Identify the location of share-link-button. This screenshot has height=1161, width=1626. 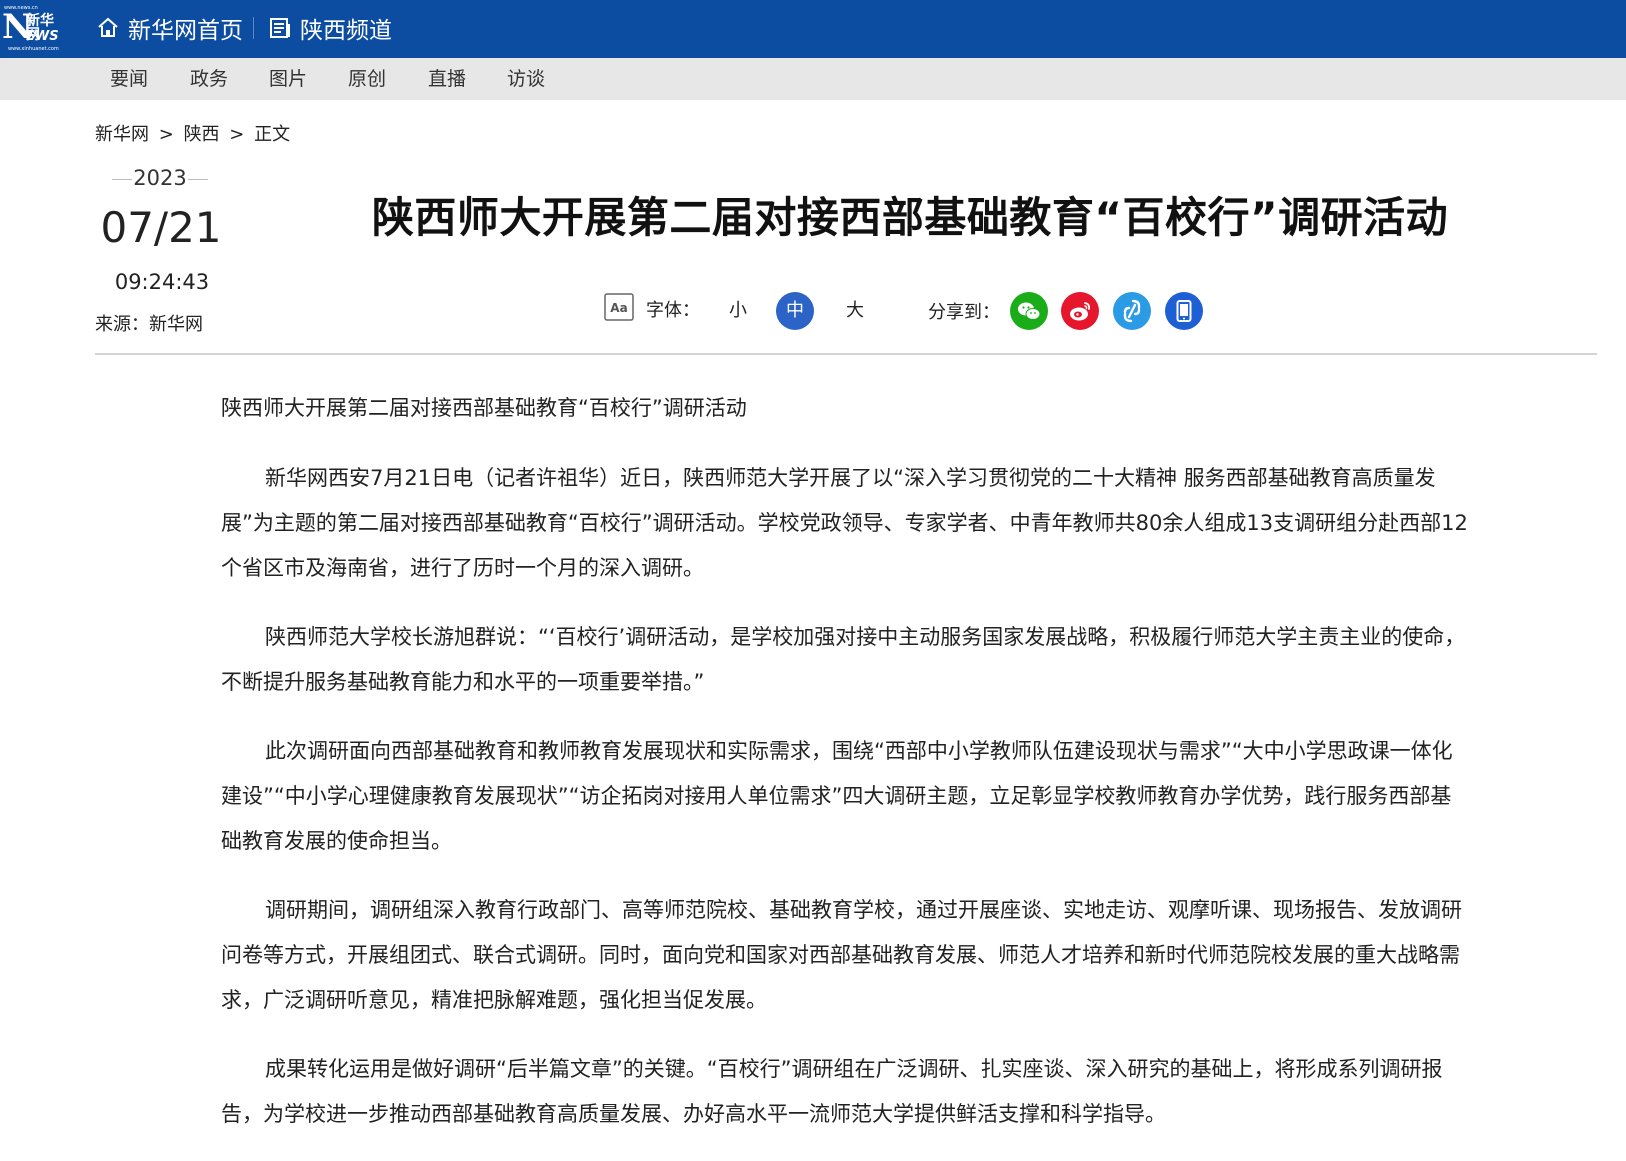
(1132, 311).